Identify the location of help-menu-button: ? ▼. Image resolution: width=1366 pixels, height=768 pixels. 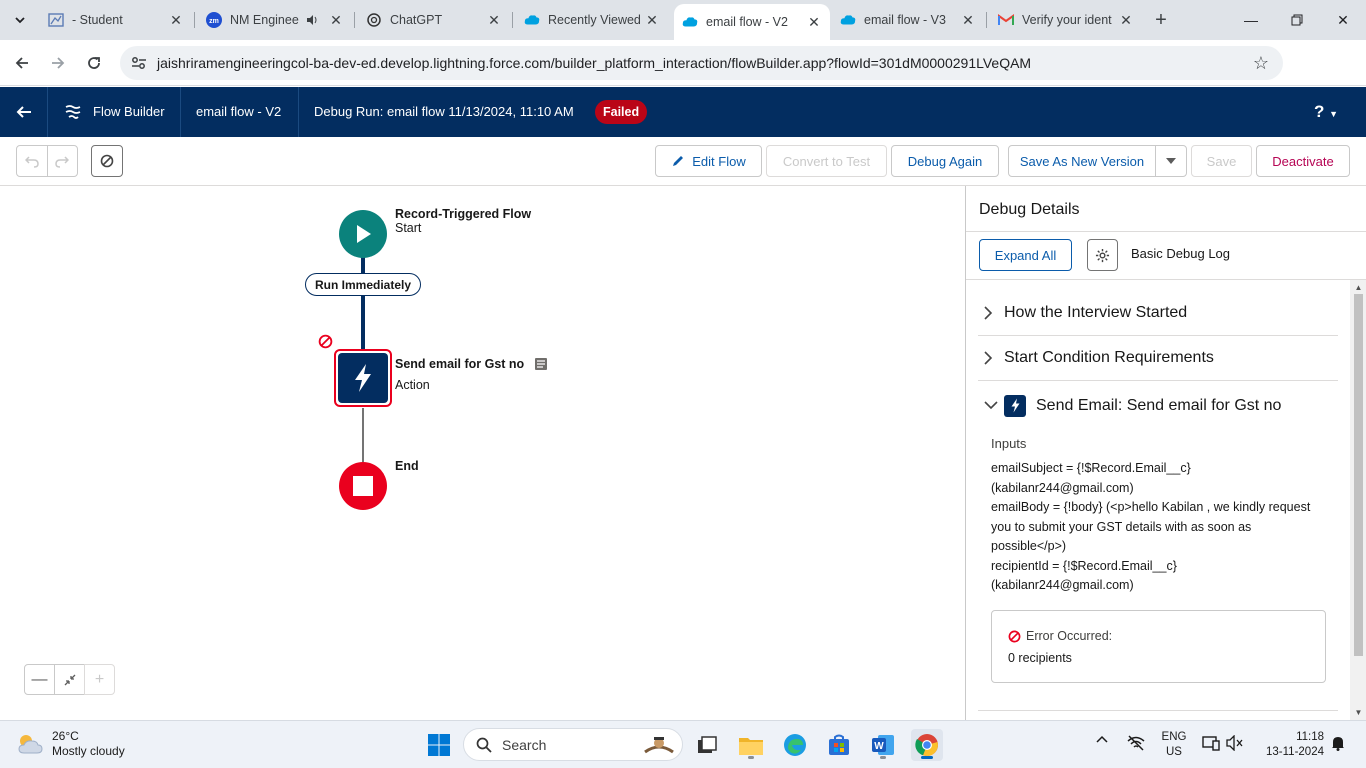
(1326, 112).